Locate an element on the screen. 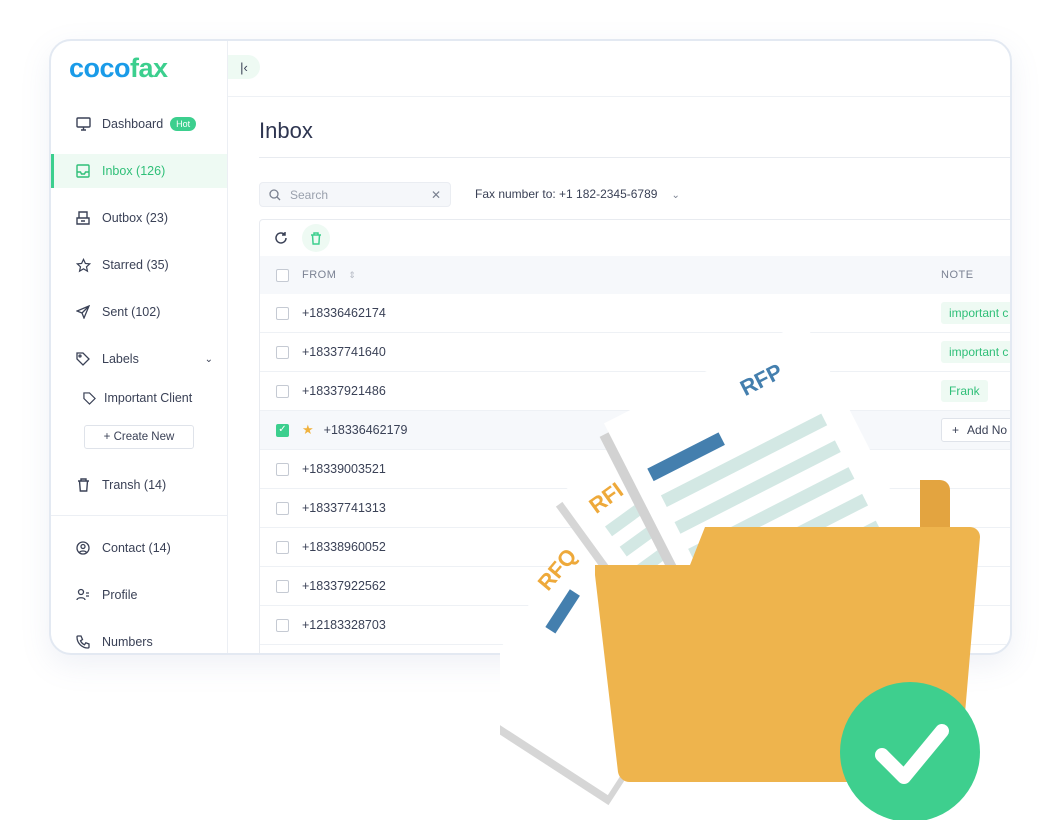  from-number: +18337741313 is located at coordinates (344, 508).